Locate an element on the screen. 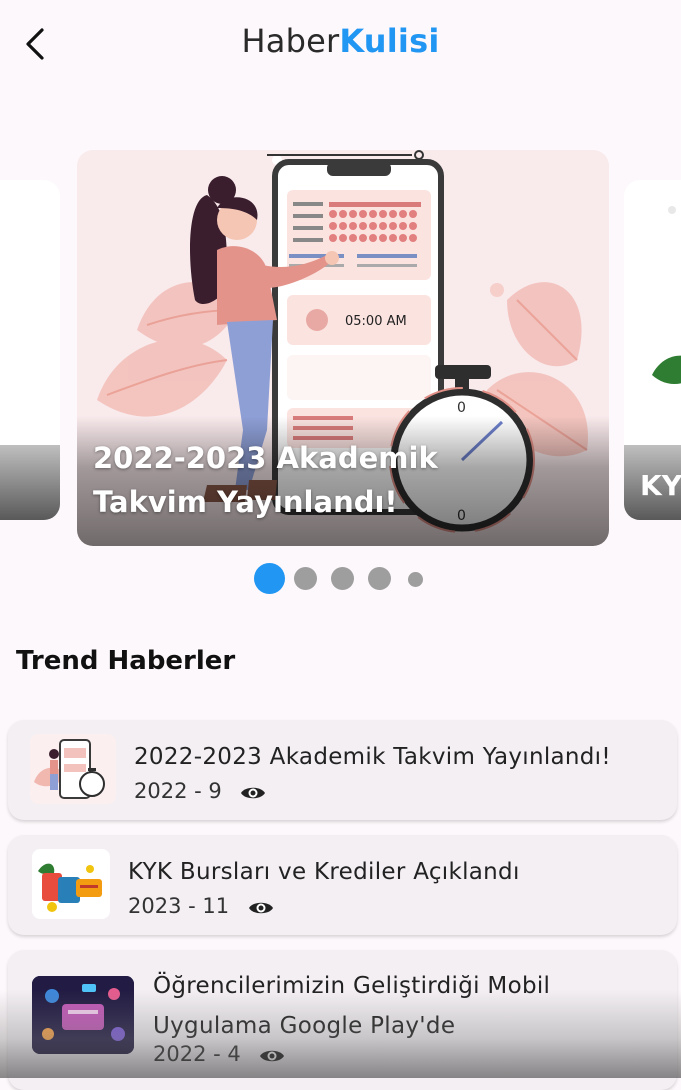  news-view-count: 9 is located at coordinates (215, 791).